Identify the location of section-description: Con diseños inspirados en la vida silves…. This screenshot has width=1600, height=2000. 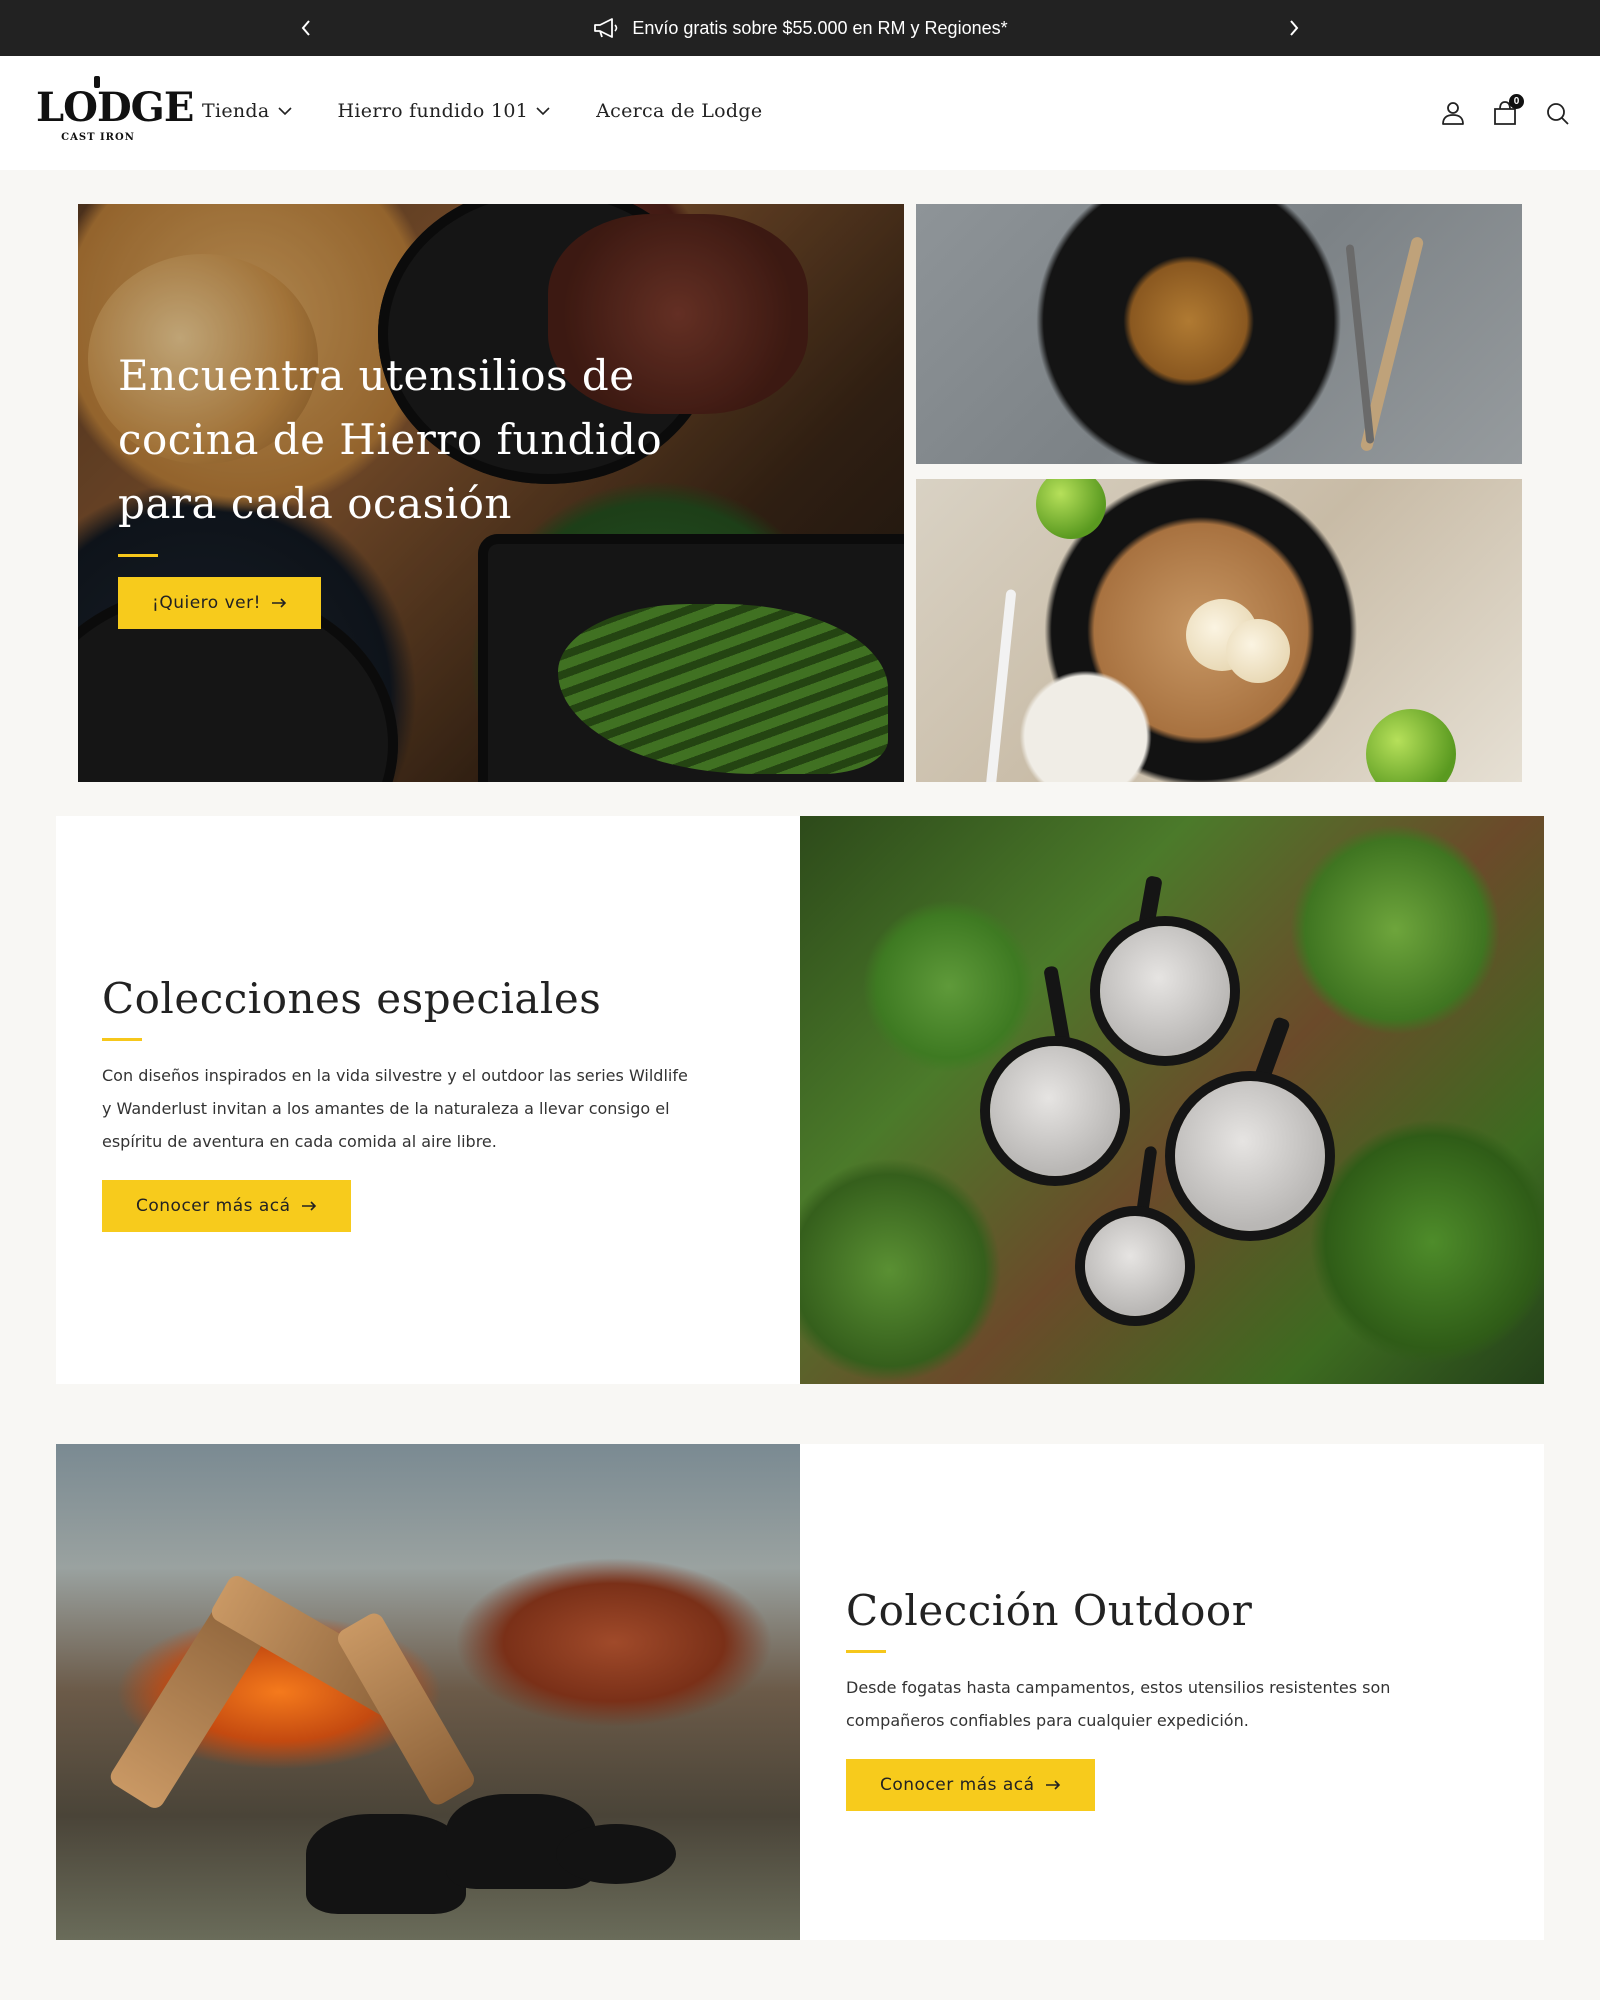
(395, 1108).